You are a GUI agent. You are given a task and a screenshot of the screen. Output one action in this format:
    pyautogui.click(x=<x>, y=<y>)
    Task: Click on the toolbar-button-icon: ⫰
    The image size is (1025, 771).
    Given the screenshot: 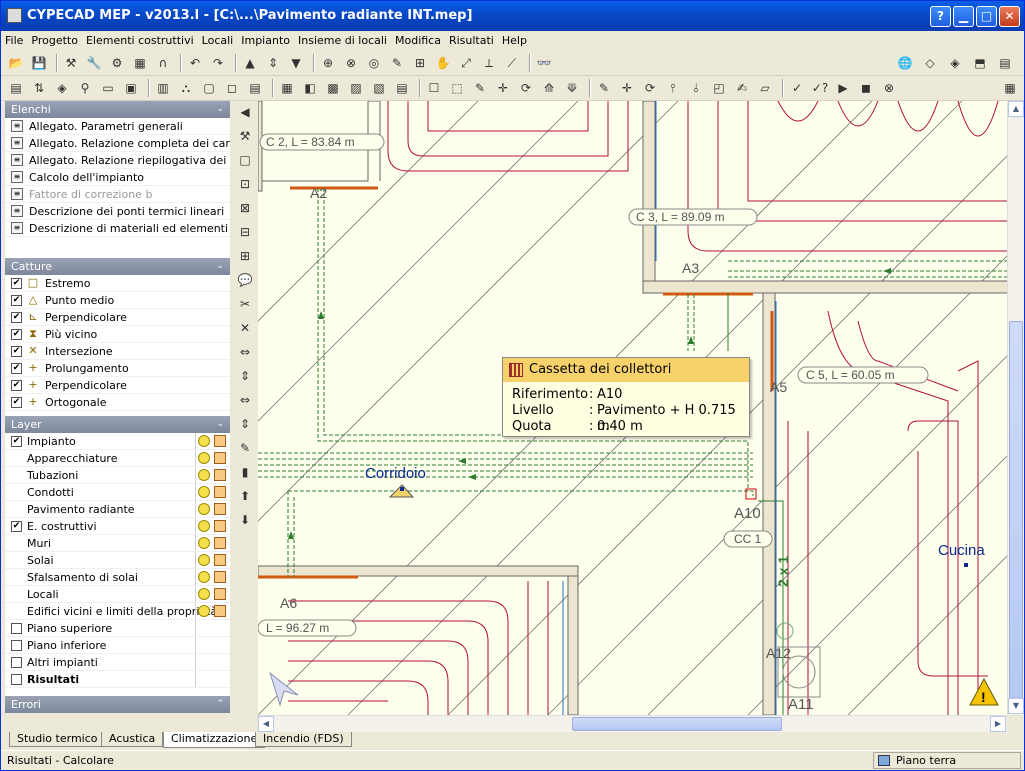 What is the action you would take?
    pyautogui.click(x=696, y=88)
    